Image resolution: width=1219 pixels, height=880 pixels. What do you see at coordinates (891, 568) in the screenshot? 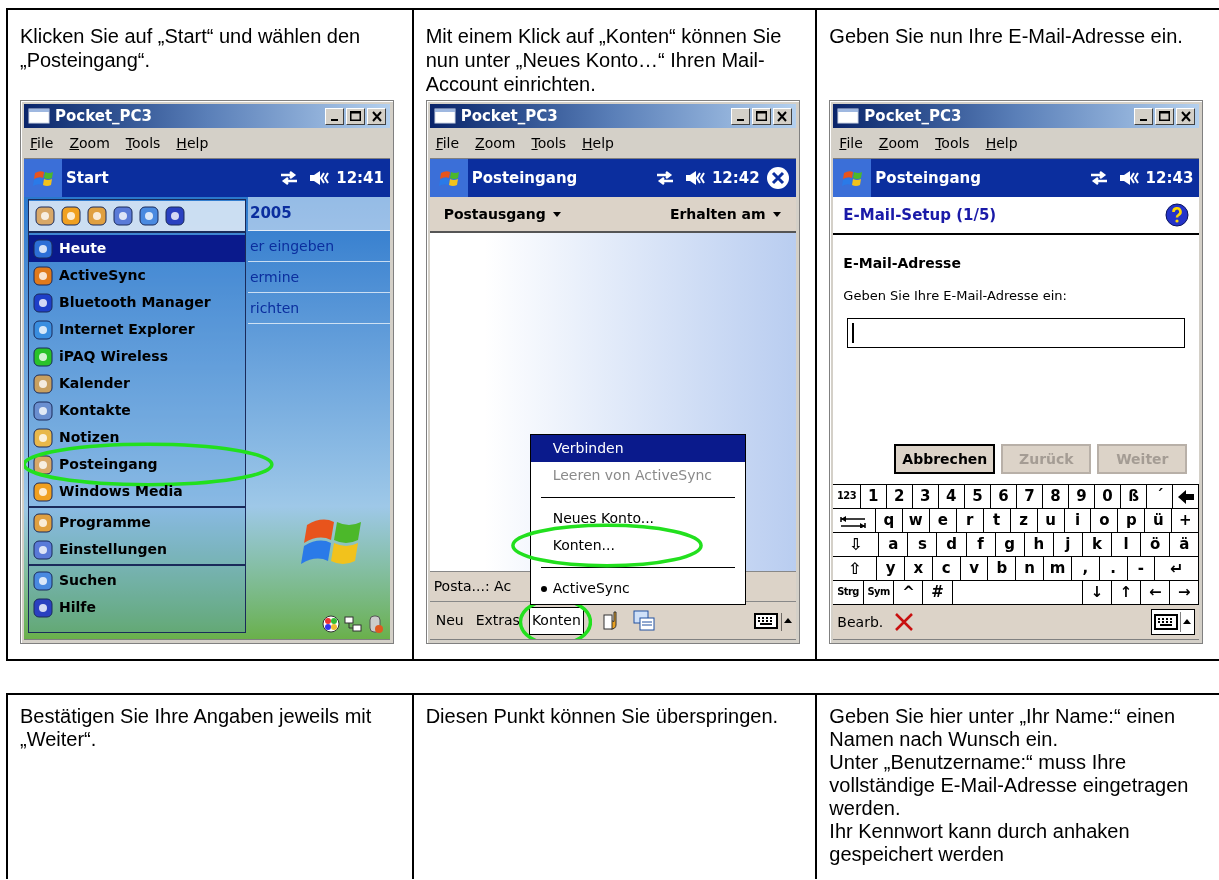
I see `key: y` at bounding box center [891, 568].